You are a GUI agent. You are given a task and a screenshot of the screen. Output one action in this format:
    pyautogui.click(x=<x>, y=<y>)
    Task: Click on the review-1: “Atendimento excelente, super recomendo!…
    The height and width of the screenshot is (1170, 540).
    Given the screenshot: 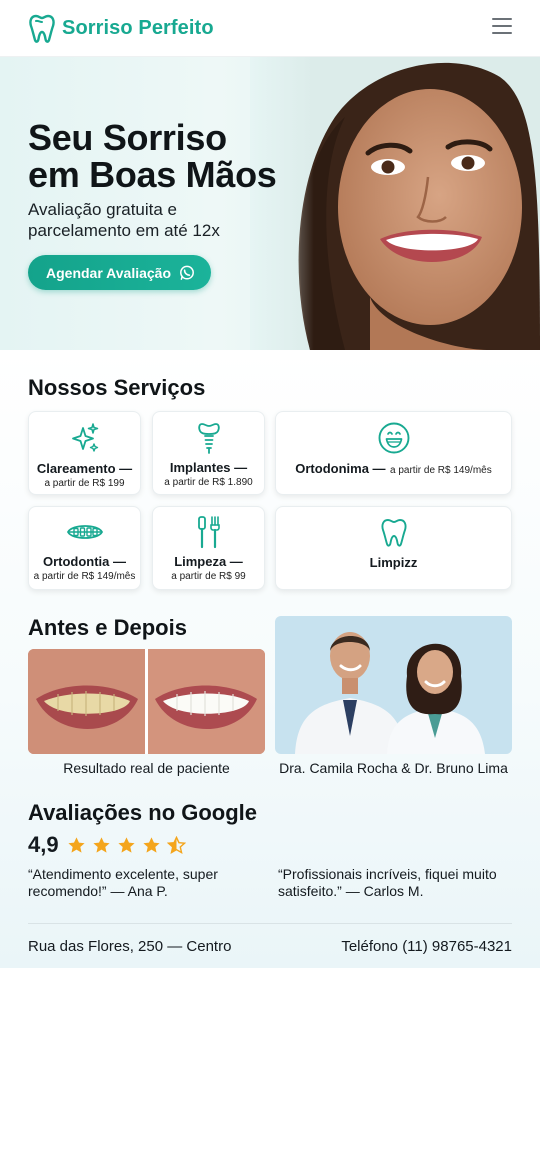 What is the action you would take?
    pyautogui.click(x=143, y=883)
    